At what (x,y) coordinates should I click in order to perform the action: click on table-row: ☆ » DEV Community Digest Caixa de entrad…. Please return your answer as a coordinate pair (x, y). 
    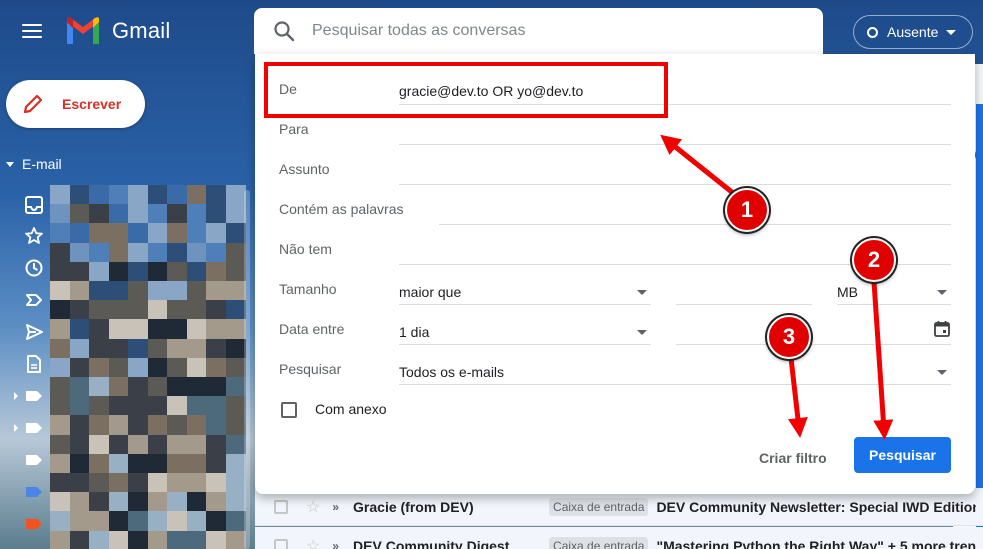
    Looking at the image, I should click on (619, 538).